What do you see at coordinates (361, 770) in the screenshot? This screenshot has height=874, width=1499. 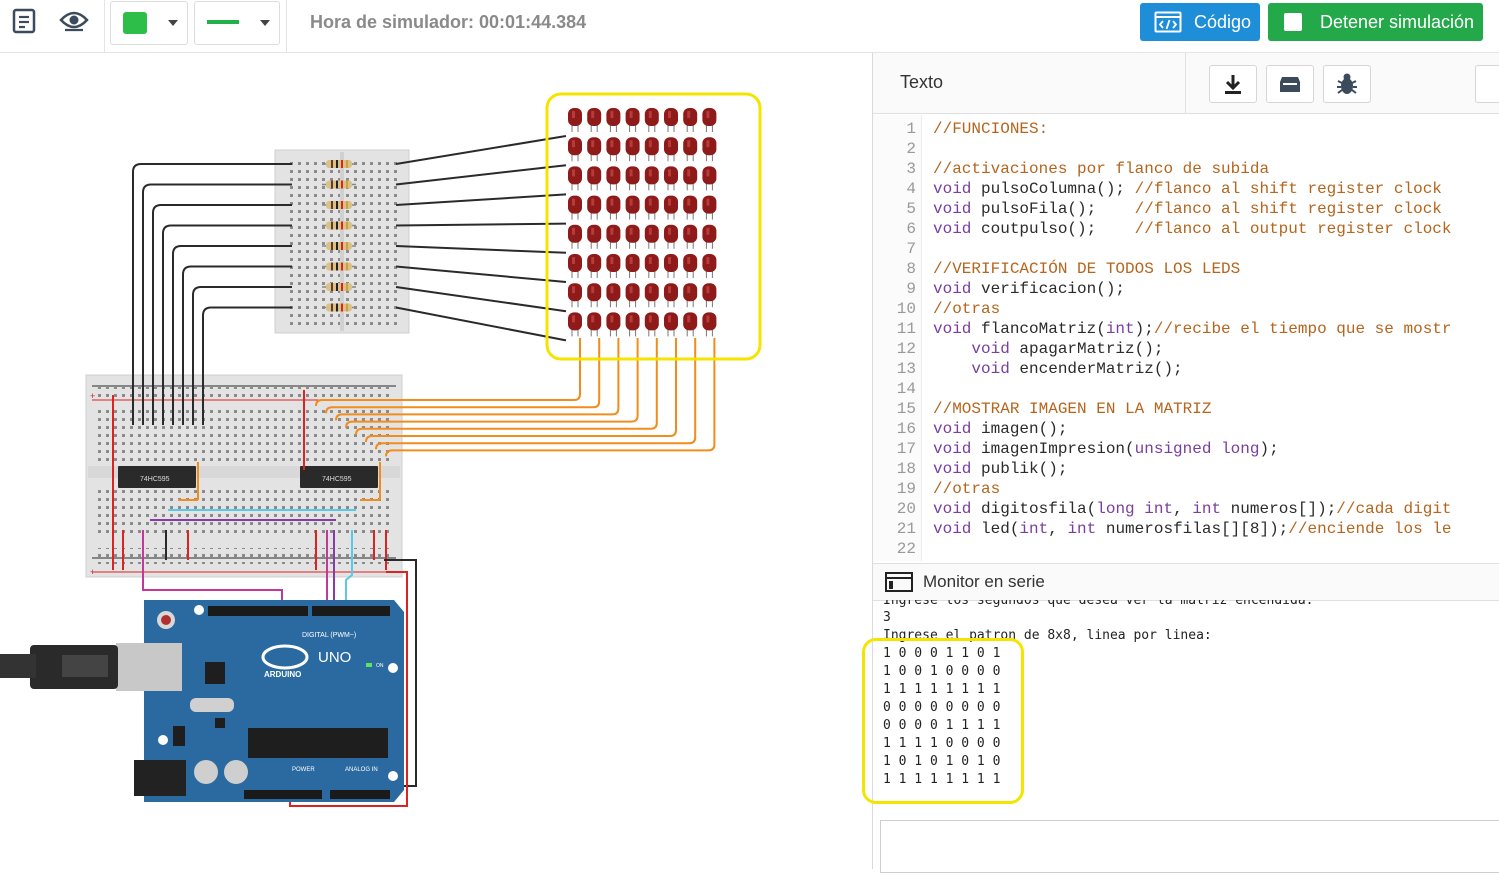 I see `analog-label: ANALOG IN` at bounding box center [361, 770].